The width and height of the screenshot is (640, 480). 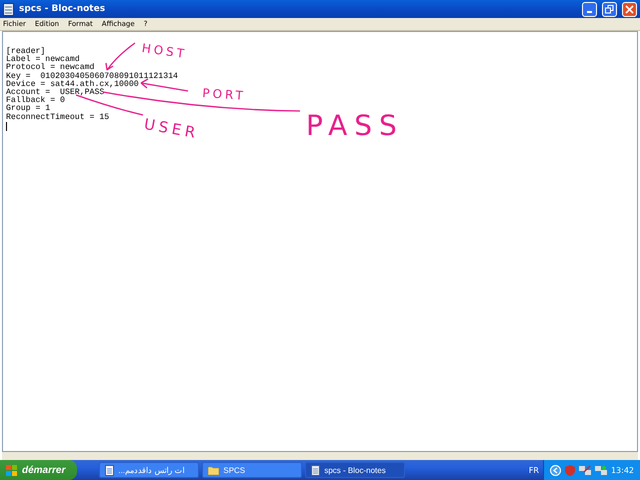 I want to click on text-line: Device = sat44.ath.cx,10000, so click(x=72, y=84).